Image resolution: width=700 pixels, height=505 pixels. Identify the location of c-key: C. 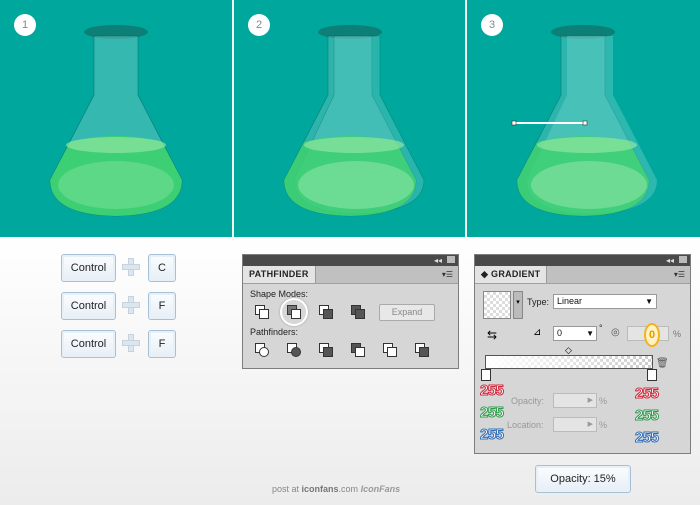
(162, 268).